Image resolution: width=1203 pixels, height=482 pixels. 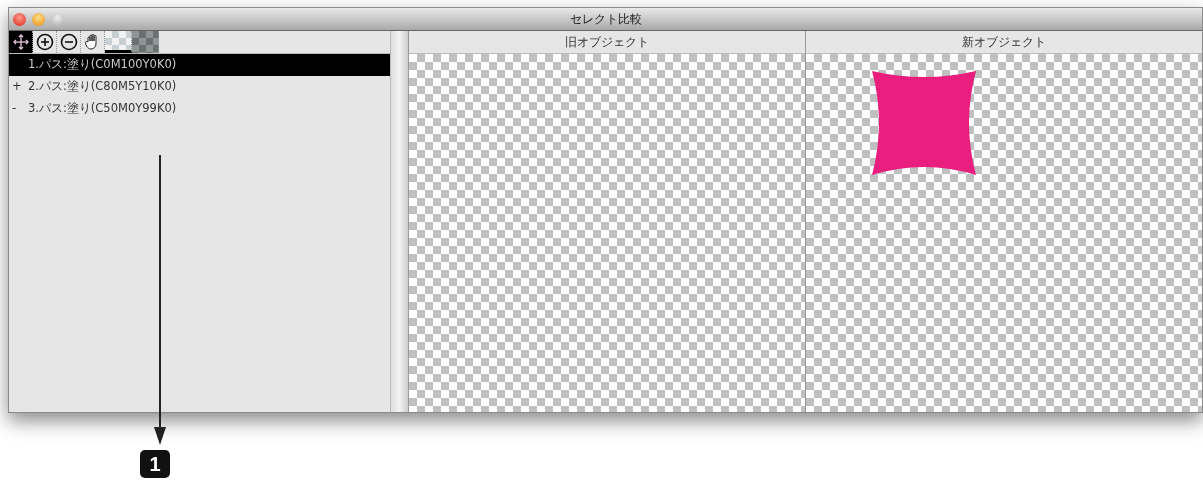 I want to click on object-row: 1.パス:塗り(C0M100Y0K0), so click(x=199, y=65).